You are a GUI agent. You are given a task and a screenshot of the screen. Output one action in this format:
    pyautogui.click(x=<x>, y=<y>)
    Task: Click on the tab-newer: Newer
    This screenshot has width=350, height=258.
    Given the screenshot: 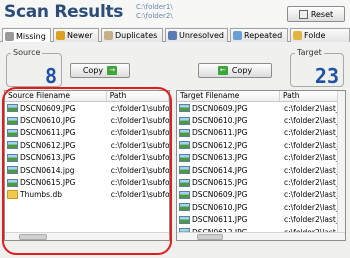 What is the action you would take?
    pyautogui.click(x=76, y=35)
    